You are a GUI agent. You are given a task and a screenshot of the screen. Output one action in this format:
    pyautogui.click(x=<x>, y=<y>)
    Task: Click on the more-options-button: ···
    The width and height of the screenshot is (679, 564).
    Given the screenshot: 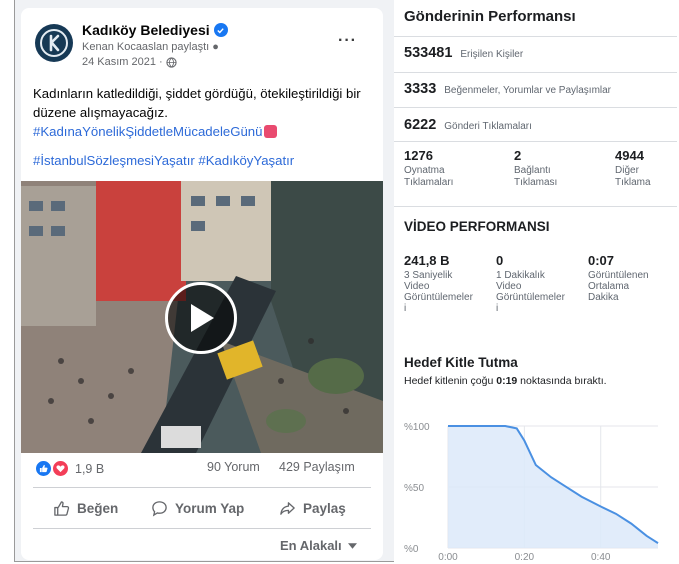 What is the action you would take?
    pyautogui.click(x=347, y=41)
    